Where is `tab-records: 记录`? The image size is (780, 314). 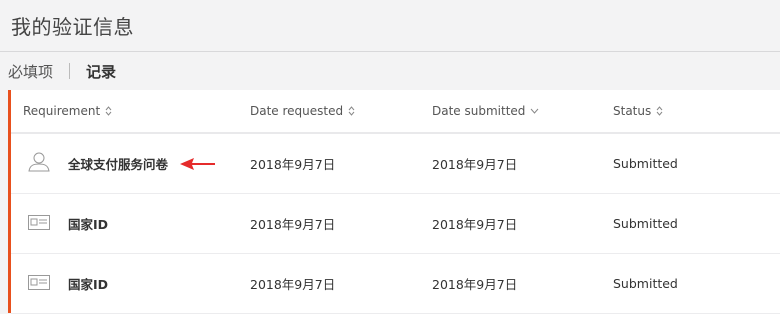
tab-records: 记录 is located at coordinates (101, 71).